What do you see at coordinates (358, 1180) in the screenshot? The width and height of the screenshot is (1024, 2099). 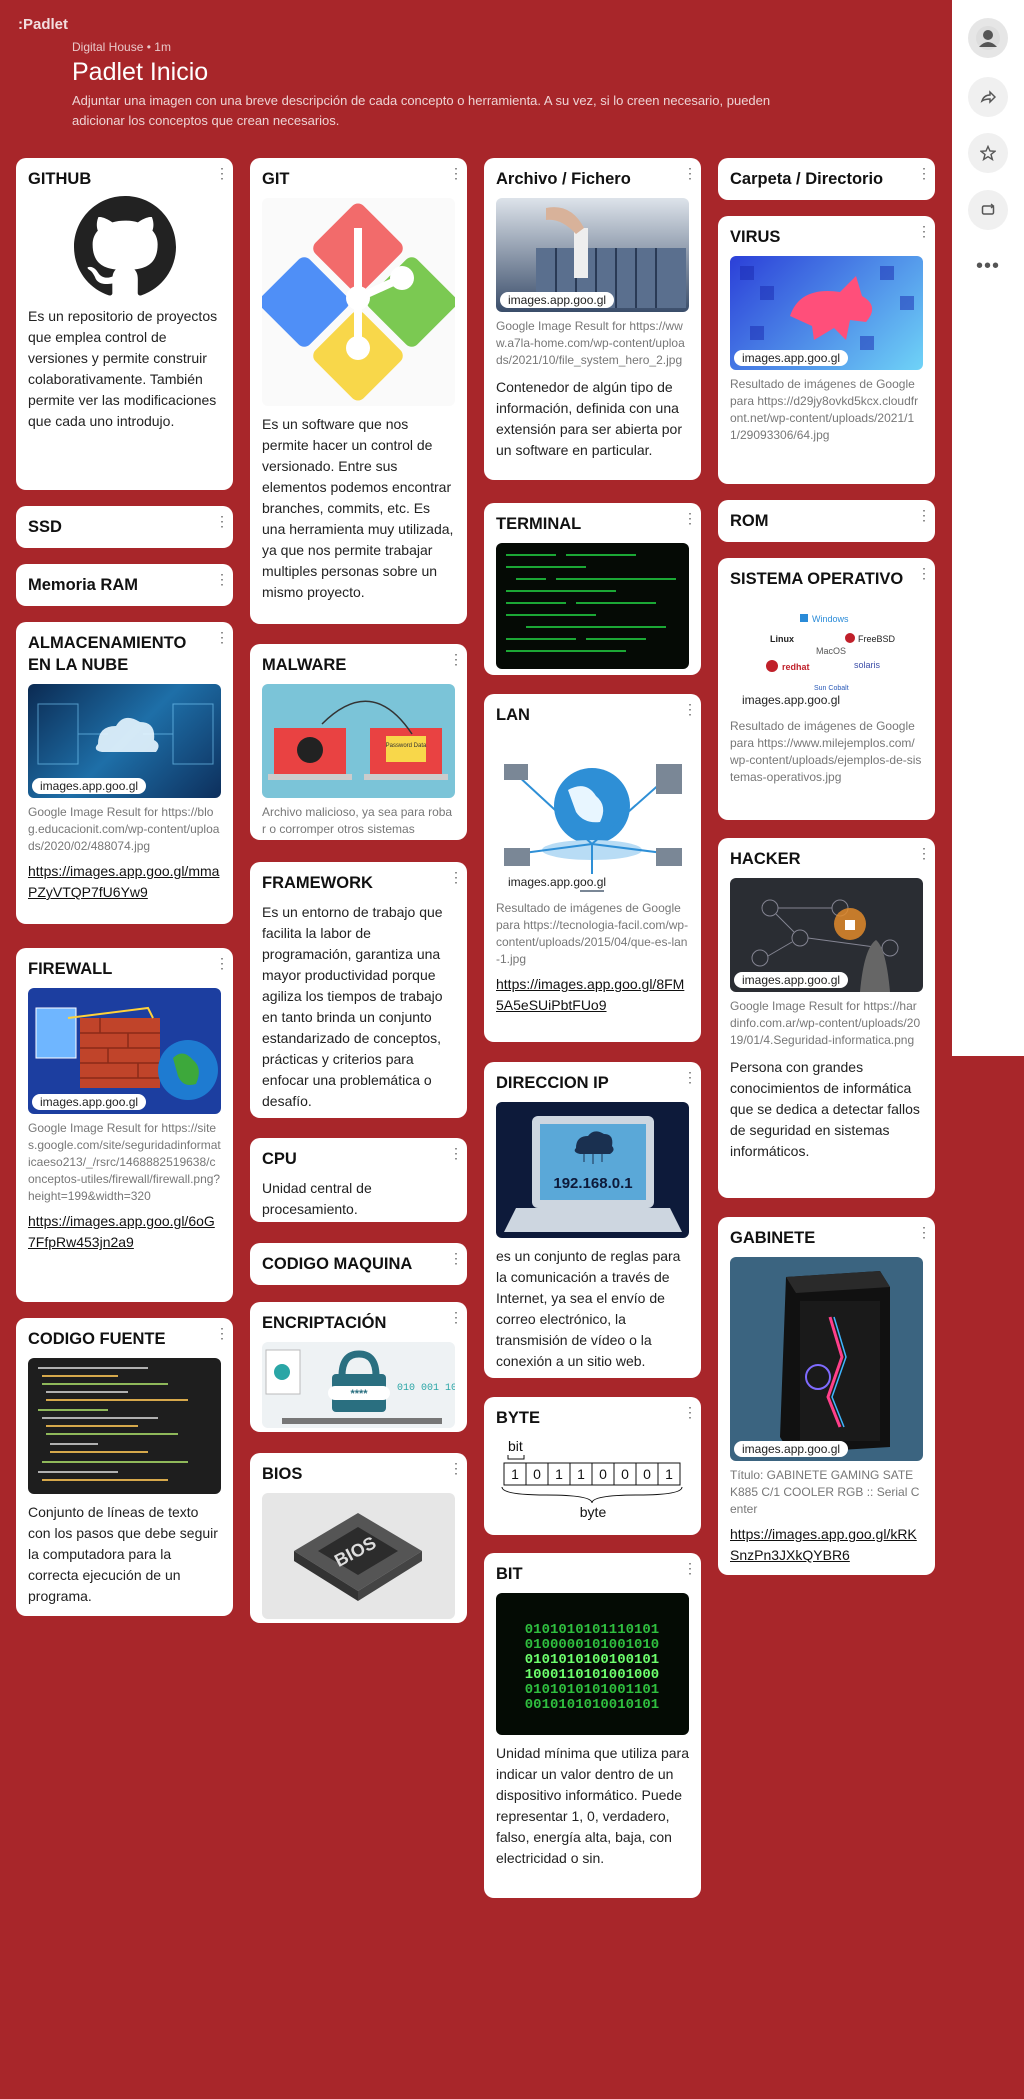 I see `post-card-cpu: CPU ⋮ Unidad central de procesamiento.` at bounding box center [358, 1180].